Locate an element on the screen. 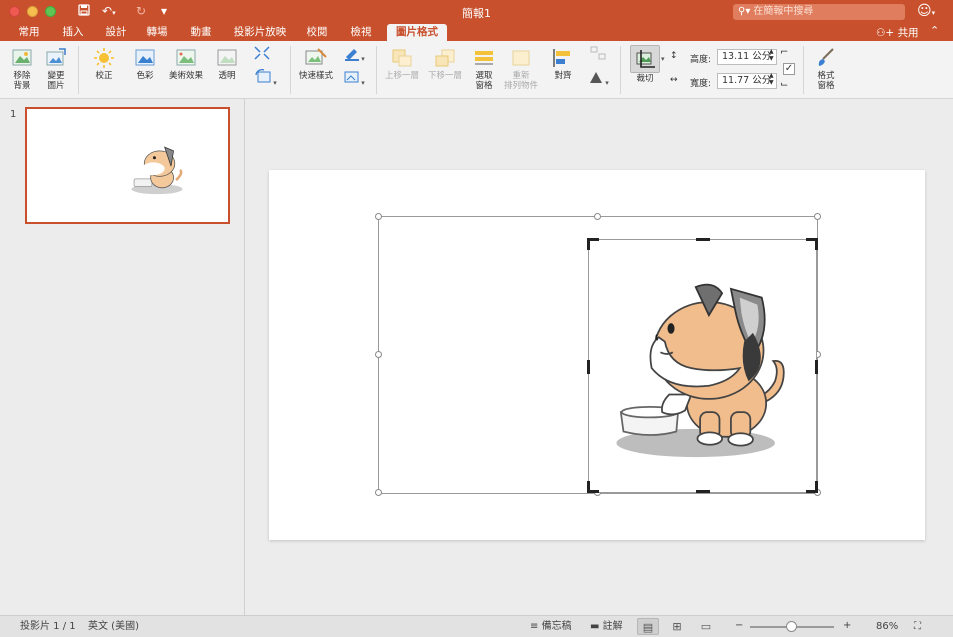 The height and width of the screenshot is (637, 953). rotate-icon is located at coordinates (596, 77).